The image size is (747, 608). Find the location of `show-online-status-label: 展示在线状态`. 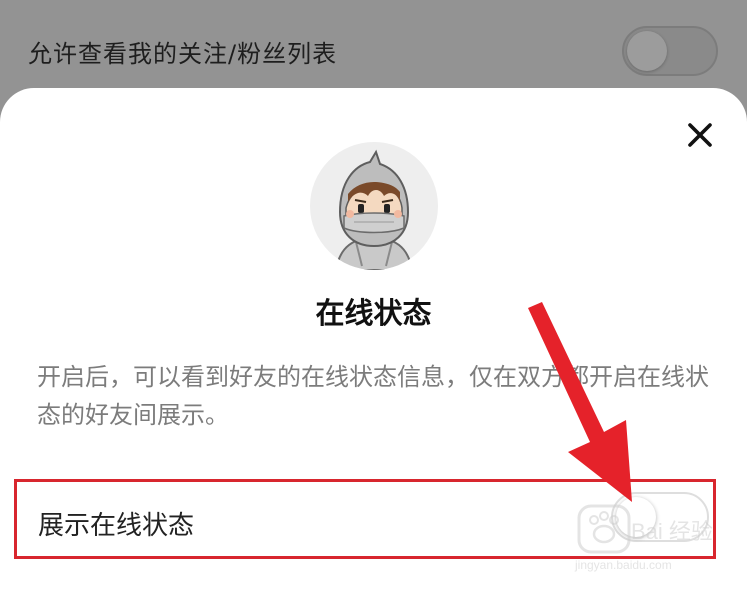

show-online-status-label: 展示在线状态 is located at coordinates (116, 526).